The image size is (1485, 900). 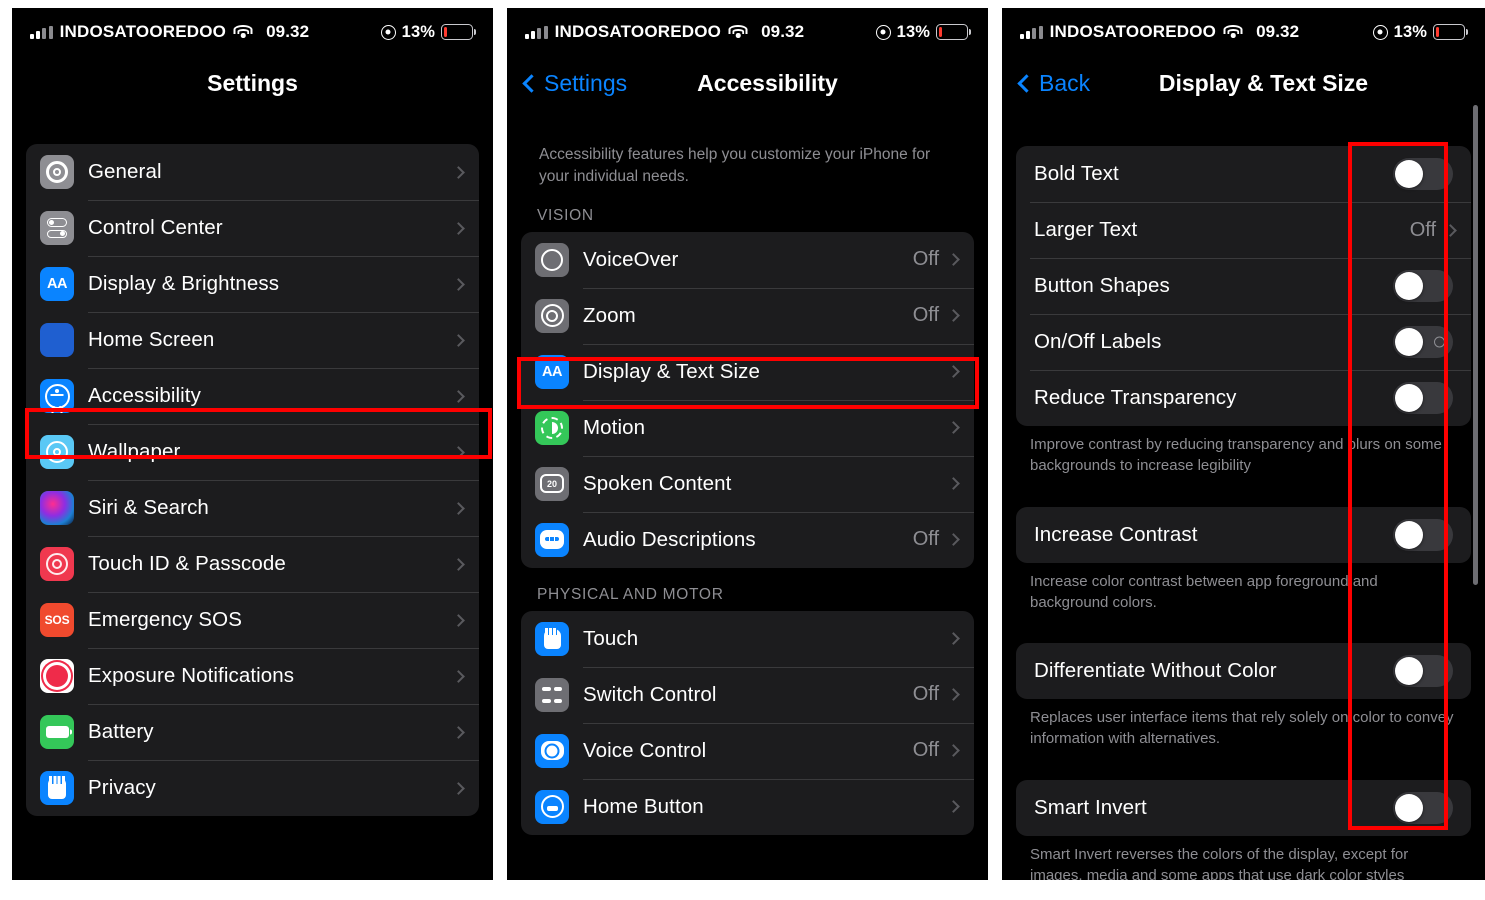 I want to click on sidebar-item-home-screen: Home Screen, so click(x=252, y=340).